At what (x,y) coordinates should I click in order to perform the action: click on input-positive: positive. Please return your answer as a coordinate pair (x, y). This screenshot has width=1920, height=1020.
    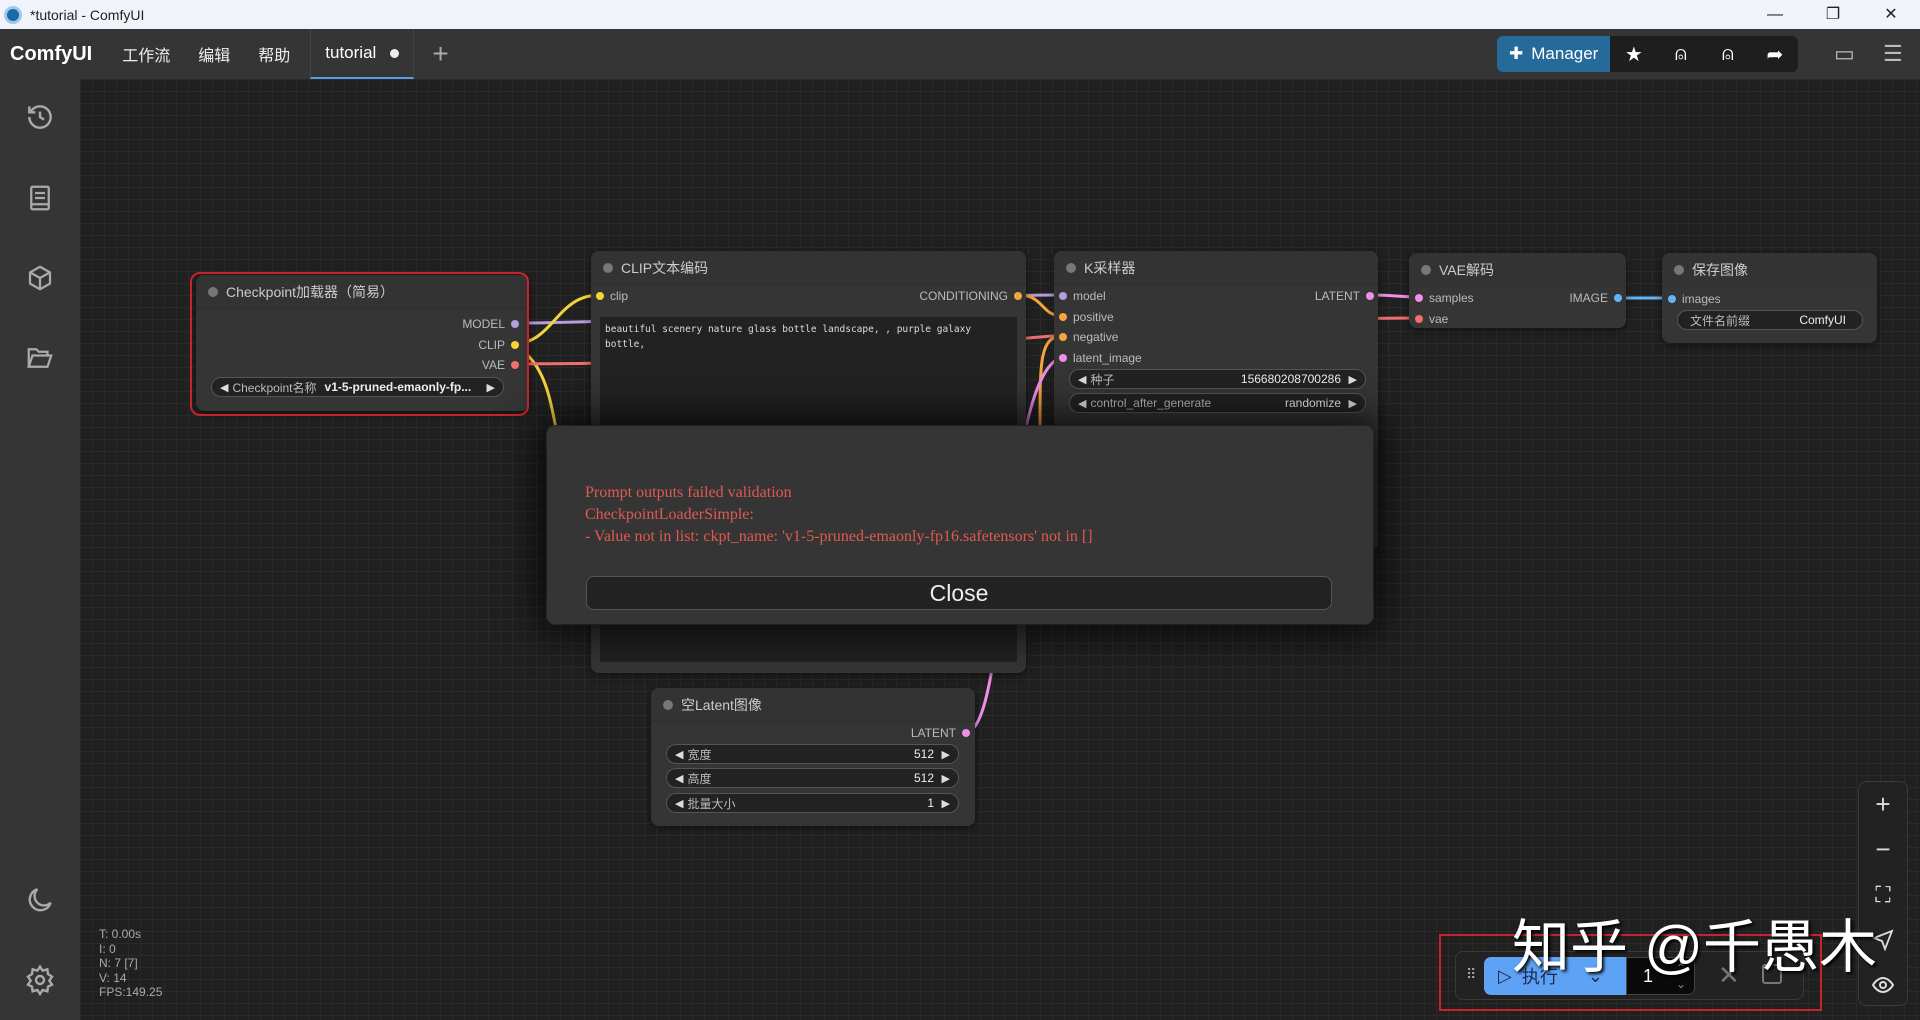
    Looking at the image, I should click on (1086, 317).